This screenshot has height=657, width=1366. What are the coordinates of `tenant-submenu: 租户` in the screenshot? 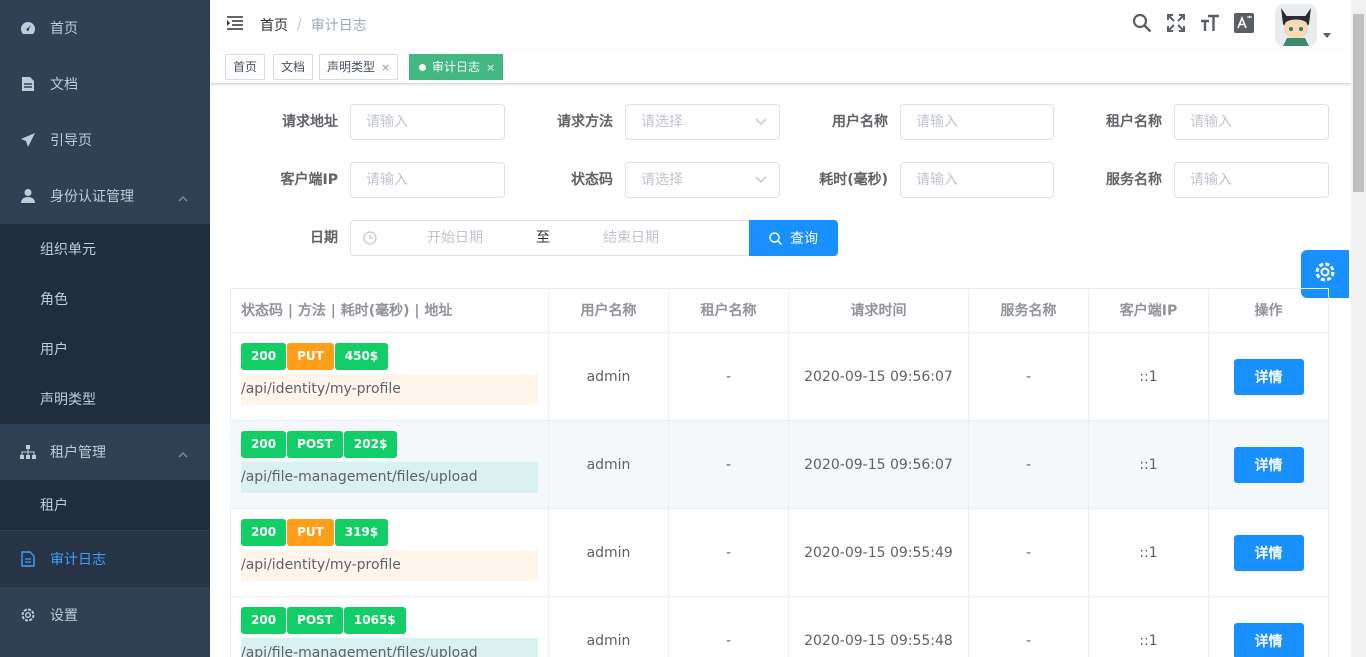 It's located at (105, 505).